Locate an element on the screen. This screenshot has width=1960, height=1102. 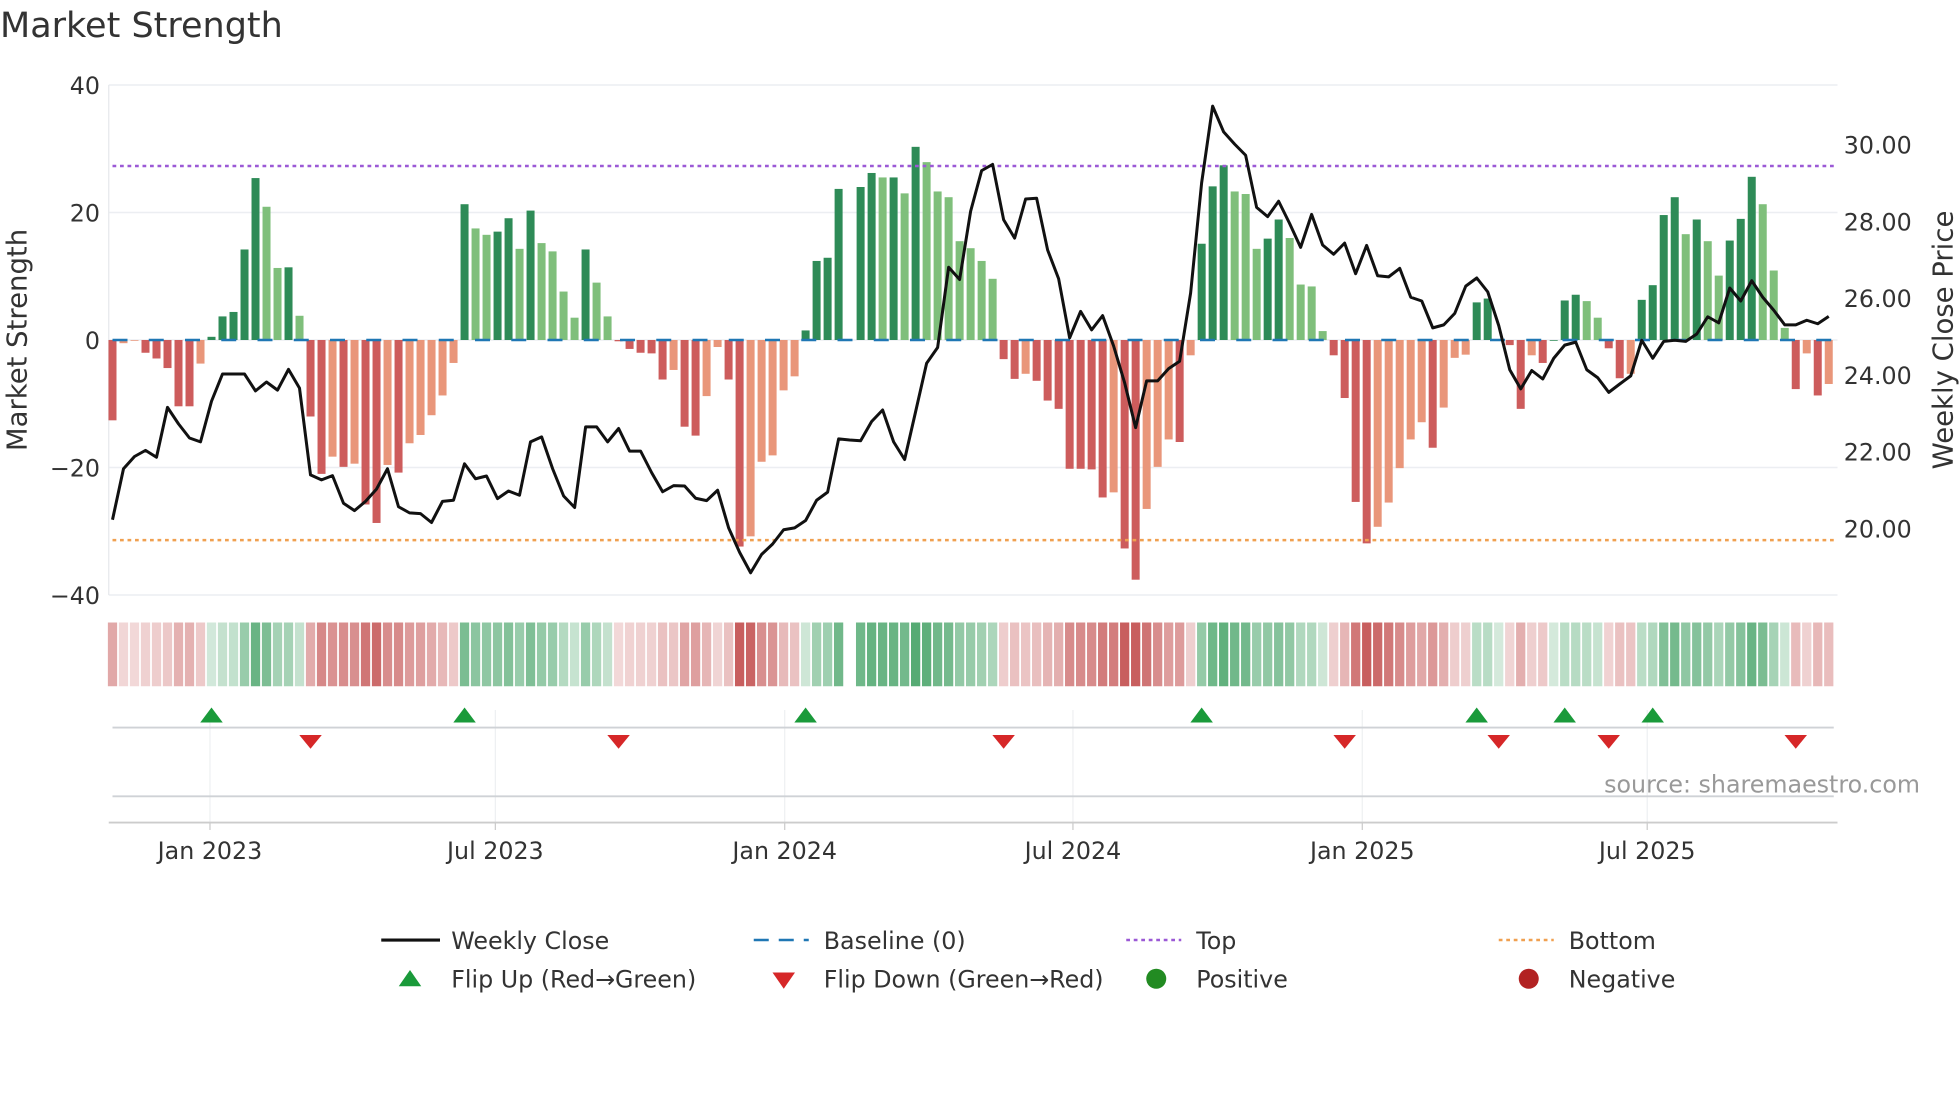
y-tick-label: 20 is located at coordinates (85, 213).